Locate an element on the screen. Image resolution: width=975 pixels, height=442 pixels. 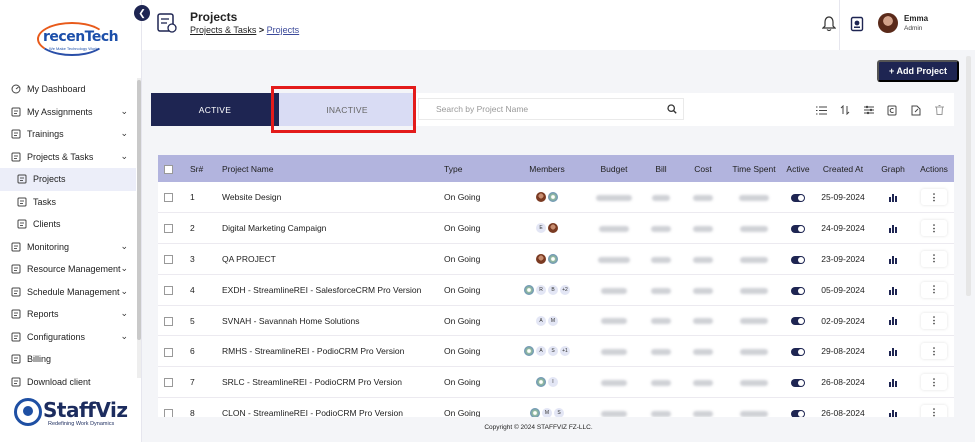
column-header: Time Spent is located at coordinates (753, 168).